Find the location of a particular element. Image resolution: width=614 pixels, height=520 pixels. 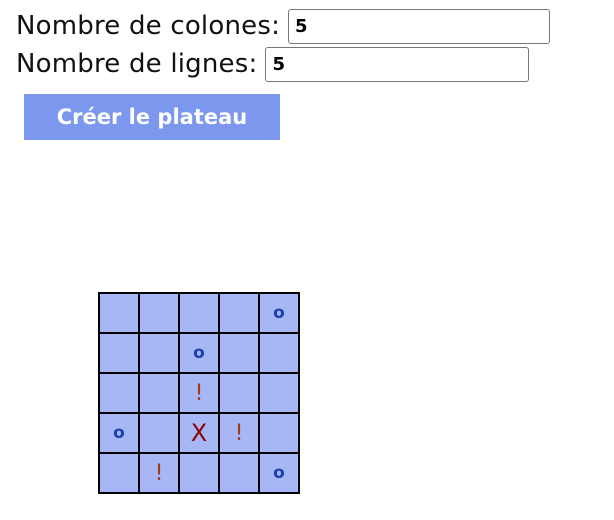

rows-label: Nombre de lignes: is located at coordinates (137, 64).